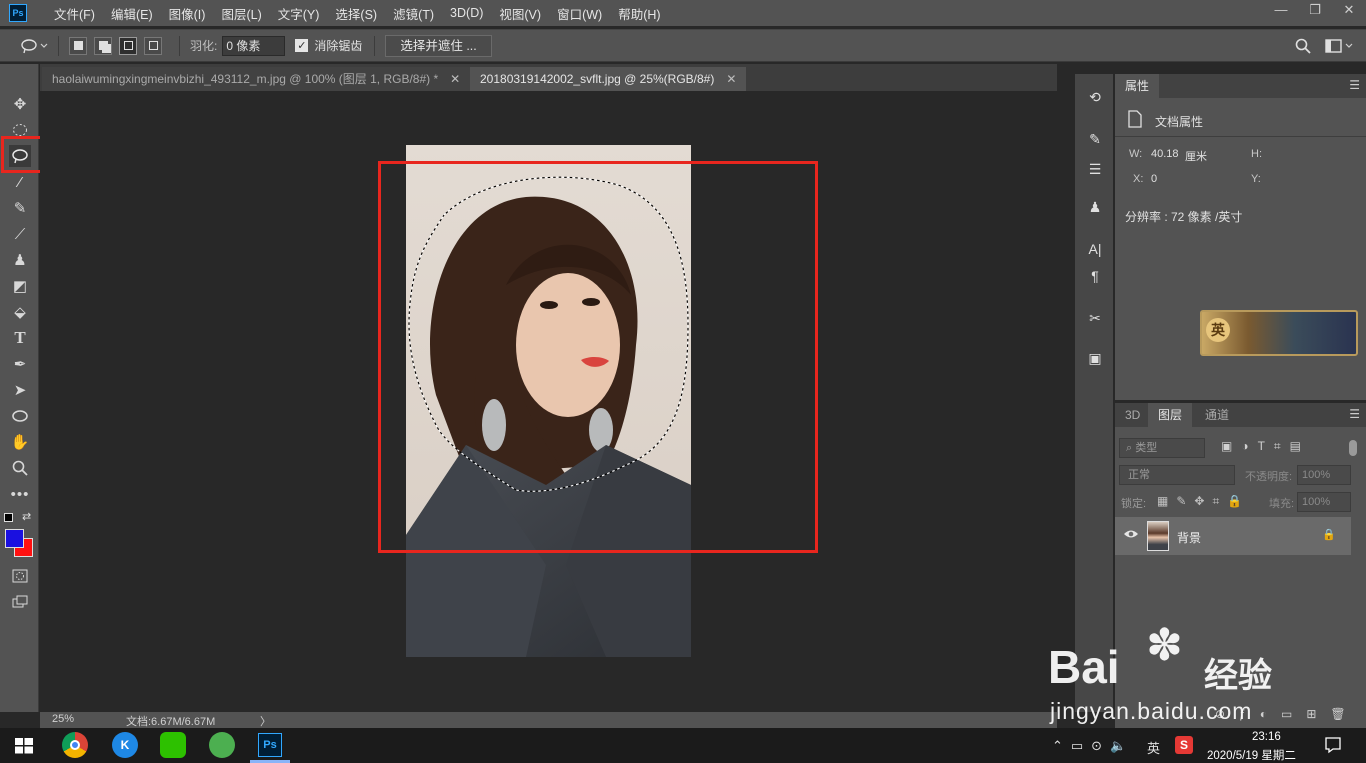  What do you see at coordinates (20, 312) in the screenshot?
I see `paint-bucket-icon: ⬙` at bounding box center [20, 312].